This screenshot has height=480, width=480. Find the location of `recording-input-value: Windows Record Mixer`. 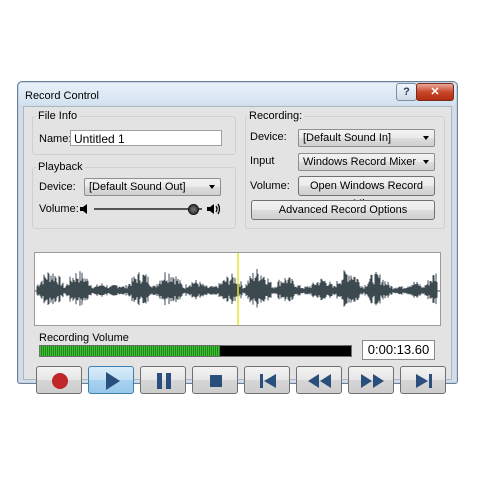

recording-input-value: Windows Record Mixer is located at coordinates (360, 162).